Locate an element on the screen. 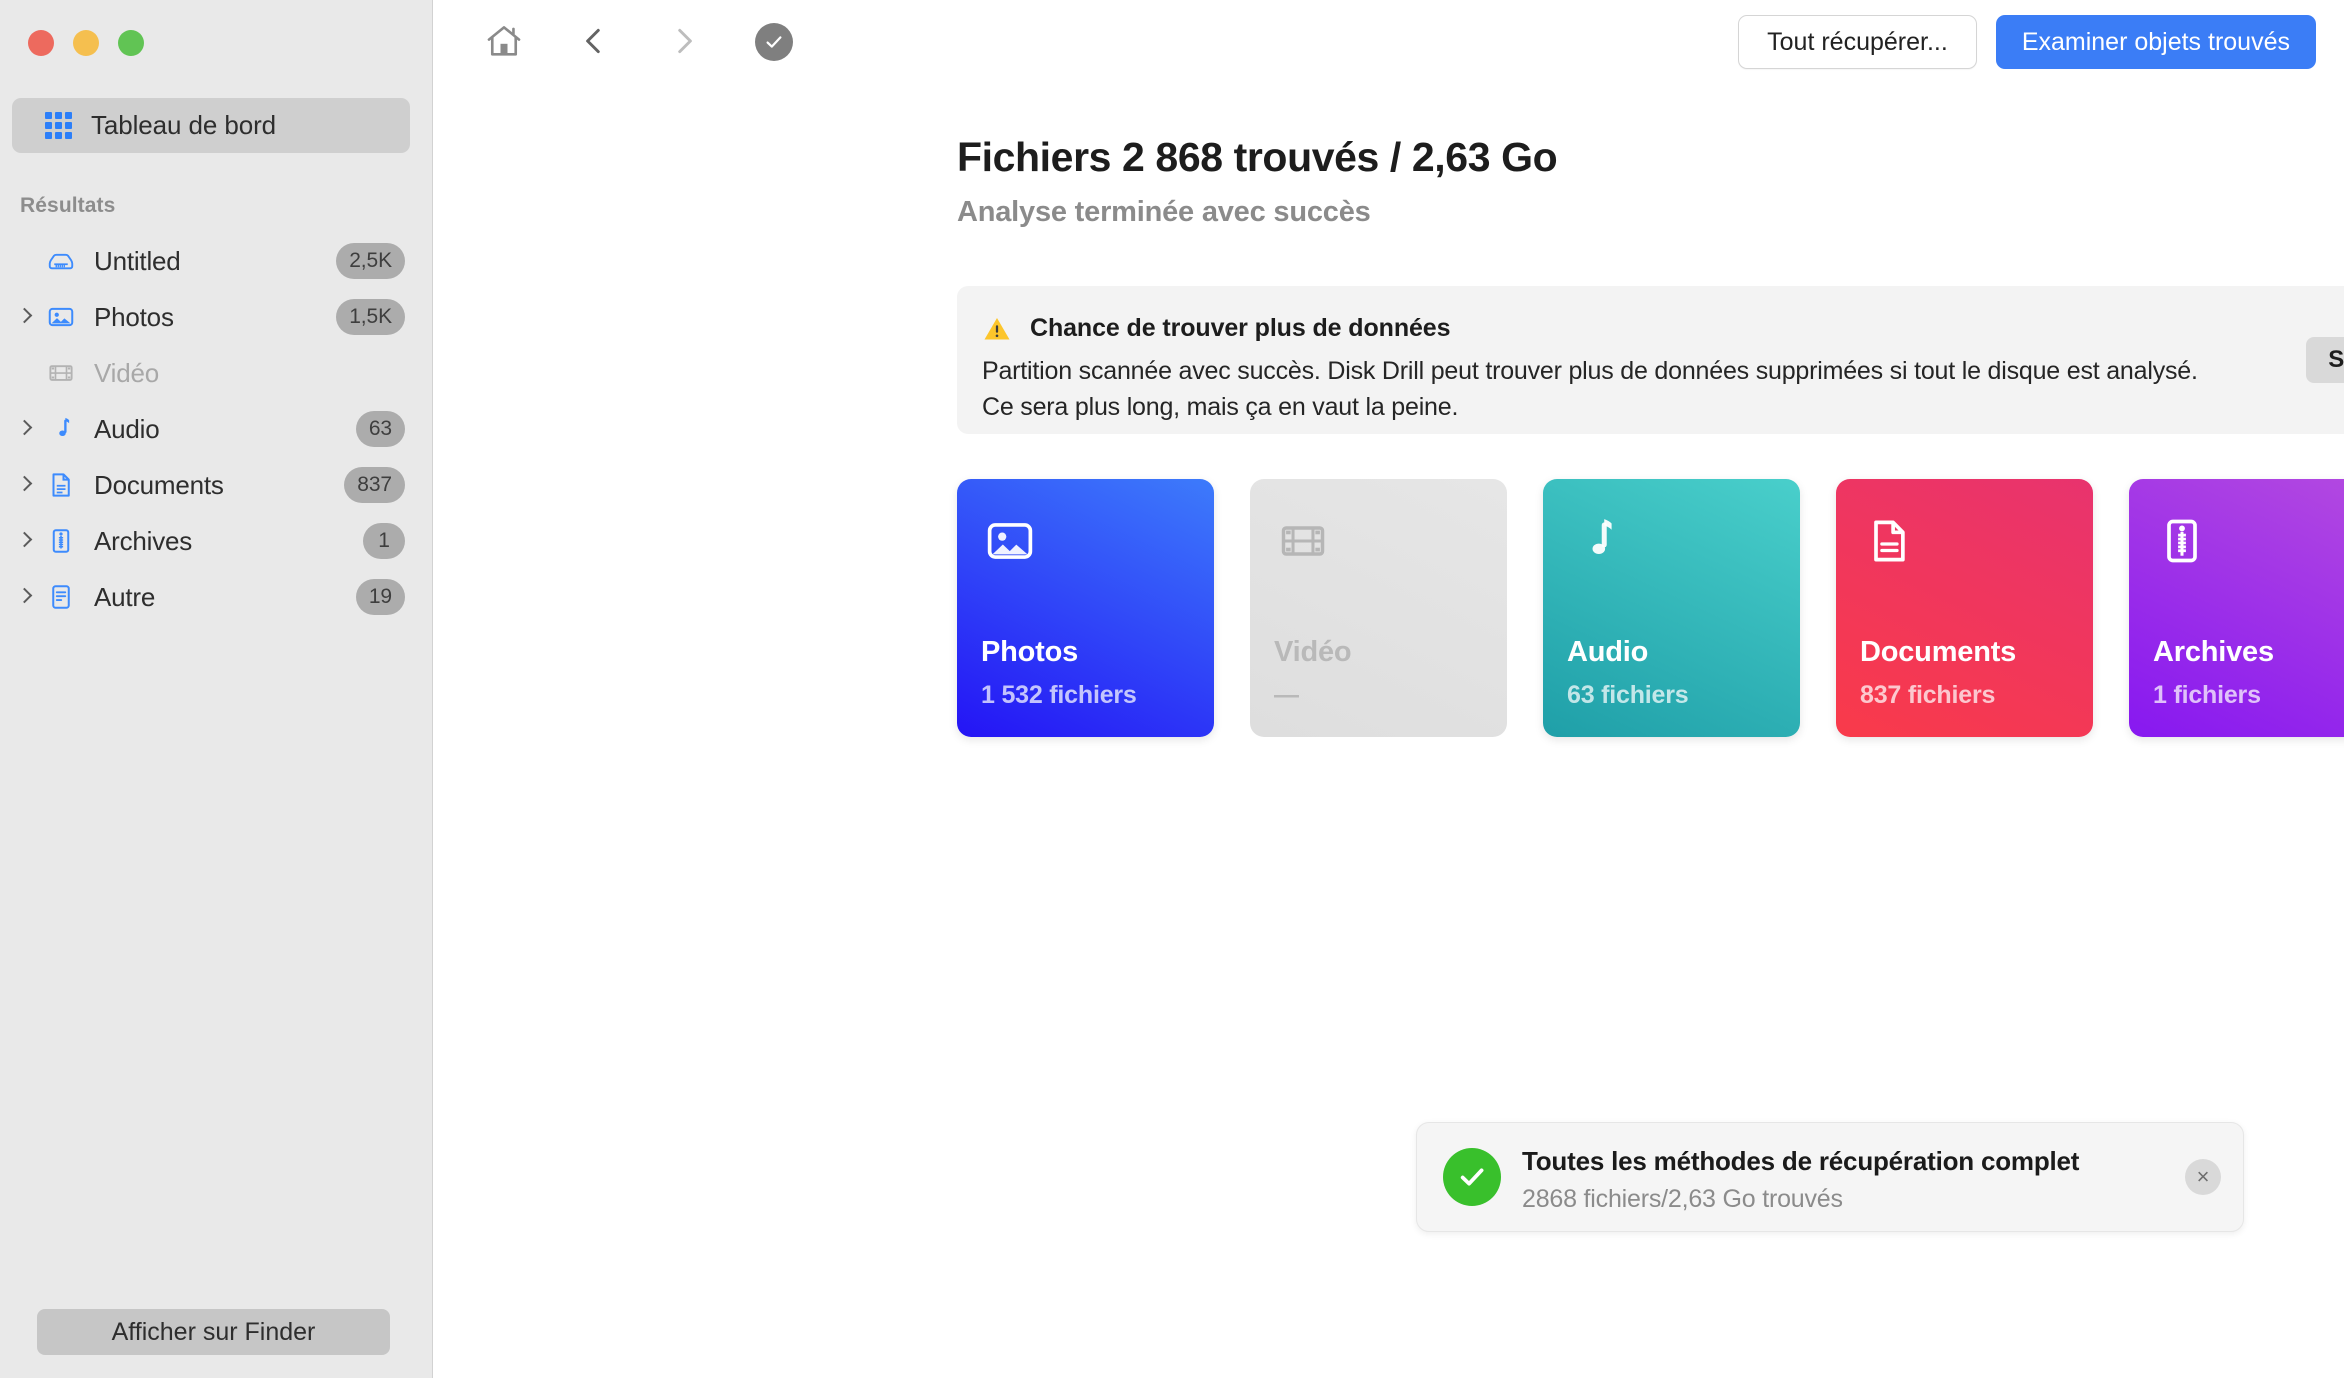 Image resolution: width=2344 pixels, height=1378 pixels. sidebar-item-dashboard: Tableau de bord is located at coordinates (211, 125).